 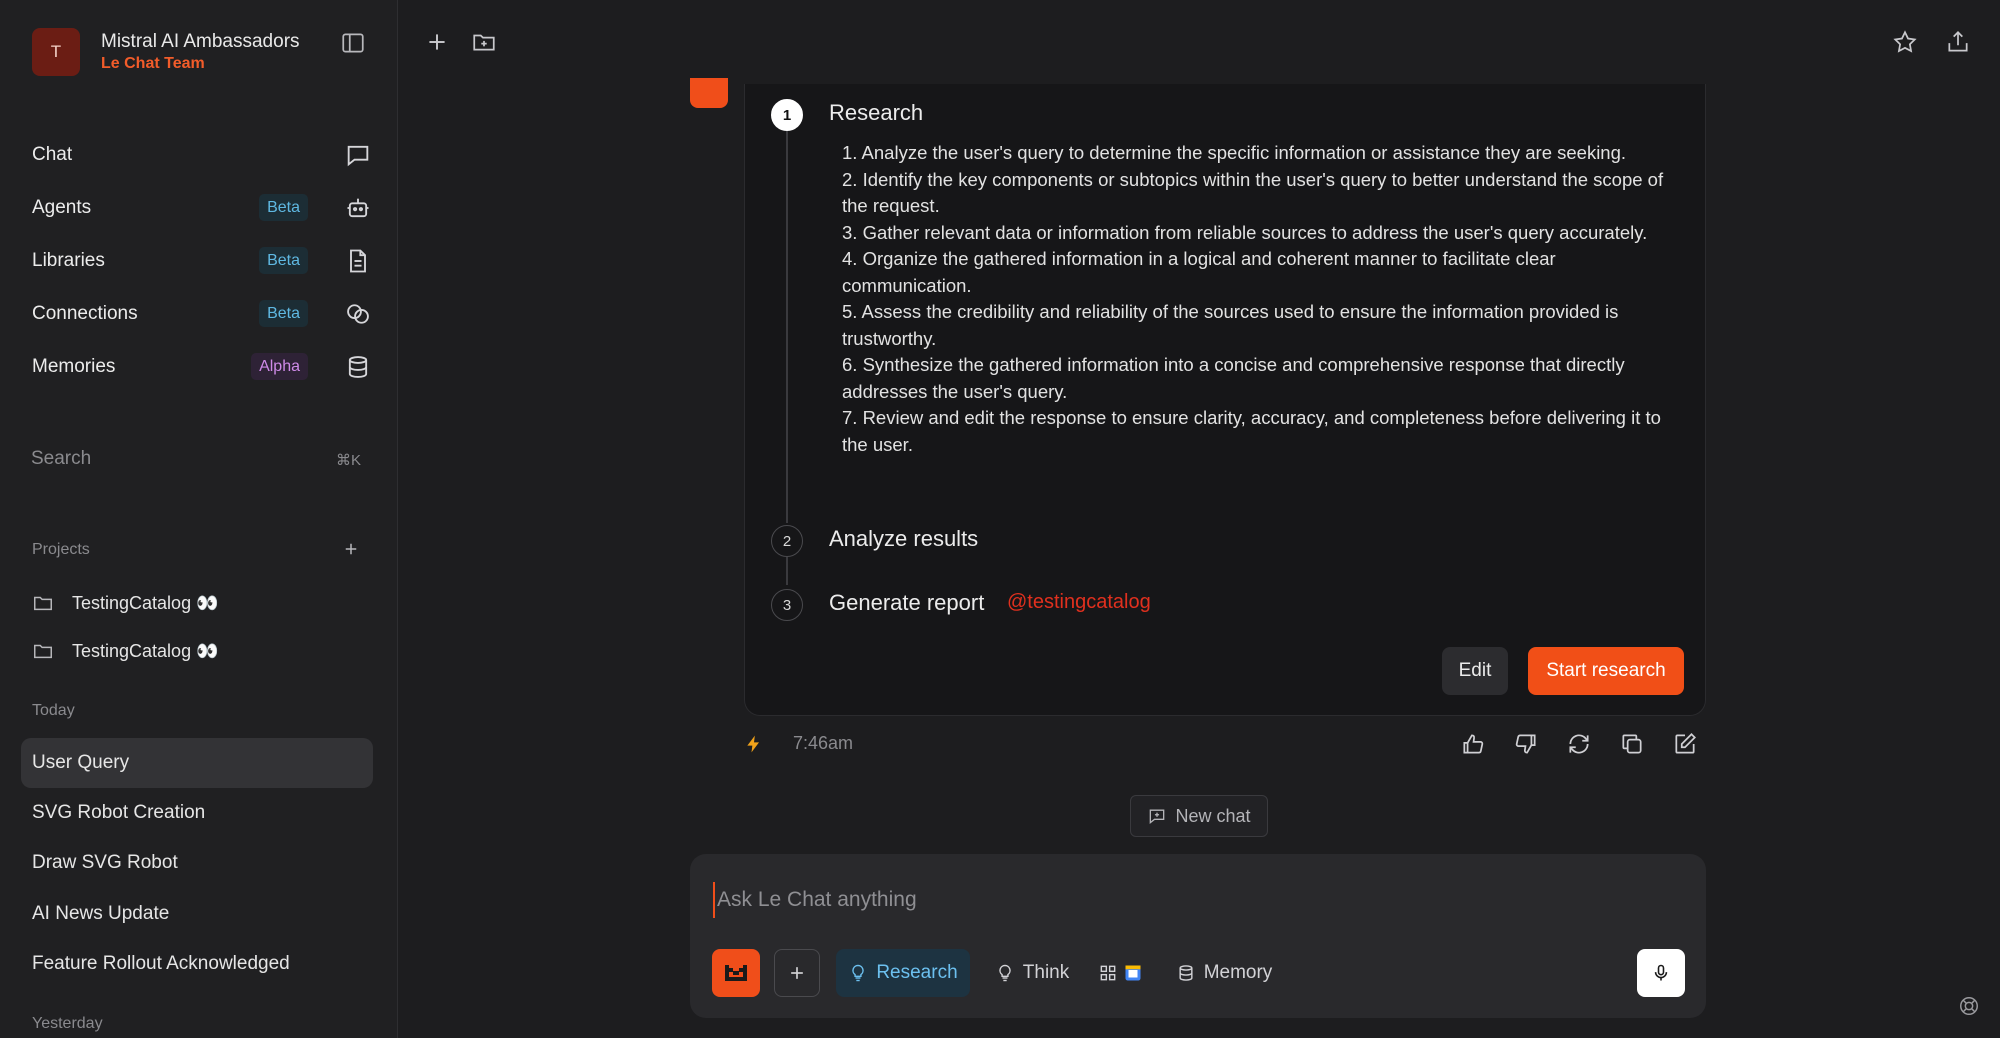 What do you see at coordinates (1958, 42) in the screenshot?
I see `share-icon` at bounding box center [1958, 42].